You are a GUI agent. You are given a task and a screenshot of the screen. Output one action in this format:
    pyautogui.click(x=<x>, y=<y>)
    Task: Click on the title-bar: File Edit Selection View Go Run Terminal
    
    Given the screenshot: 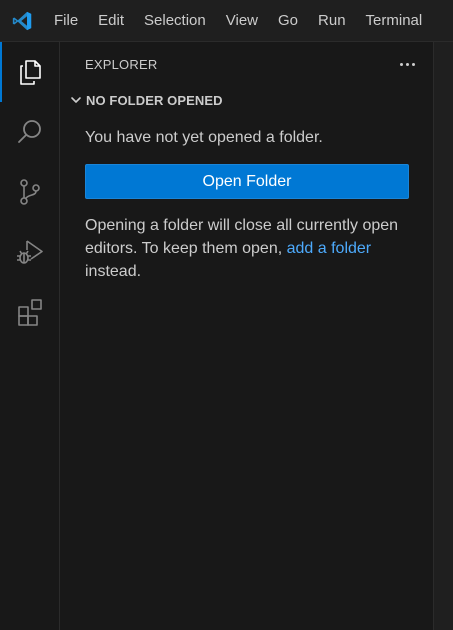 What is the action you would take?
    pyautogui.click(x=226, y=21)
    